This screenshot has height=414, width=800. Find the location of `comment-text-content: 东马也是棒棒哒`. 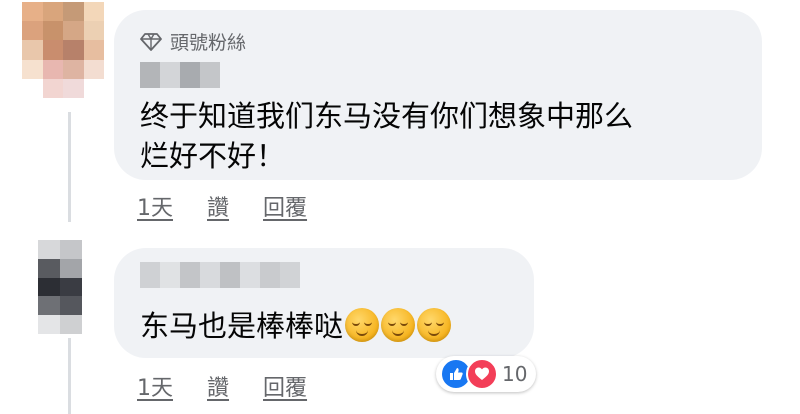

comment-text-content: 东马也是棒棒哒 is located at coordinates (242, 326).